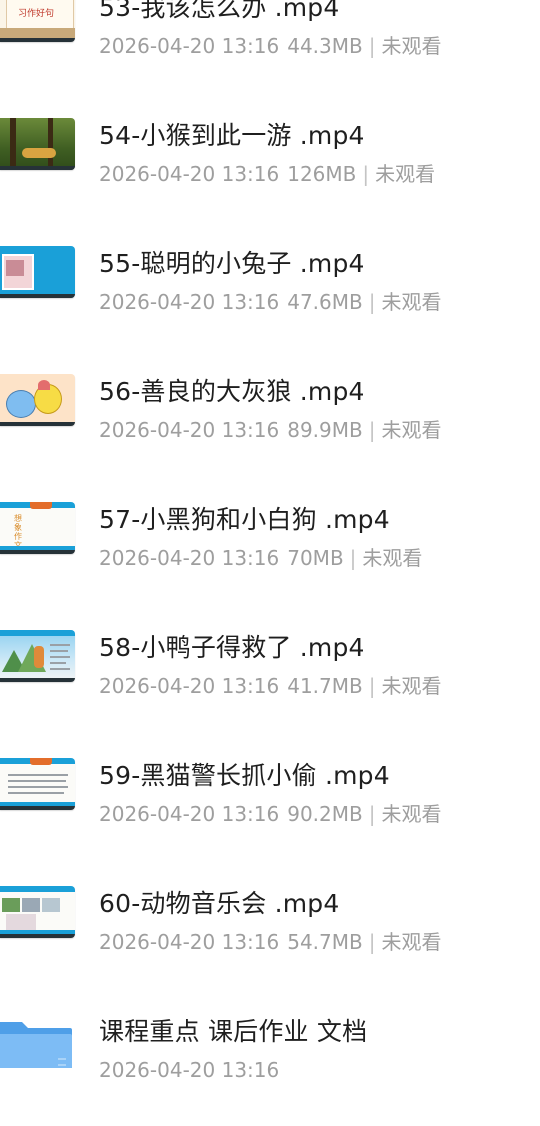 The width and height of the screenshot is (540, 1126). What do you see at coordinates (232, 648) in the screenshot?
I see `file-title: 58-小鸭子得救了 .mp4` at bounding box center [232, 648].